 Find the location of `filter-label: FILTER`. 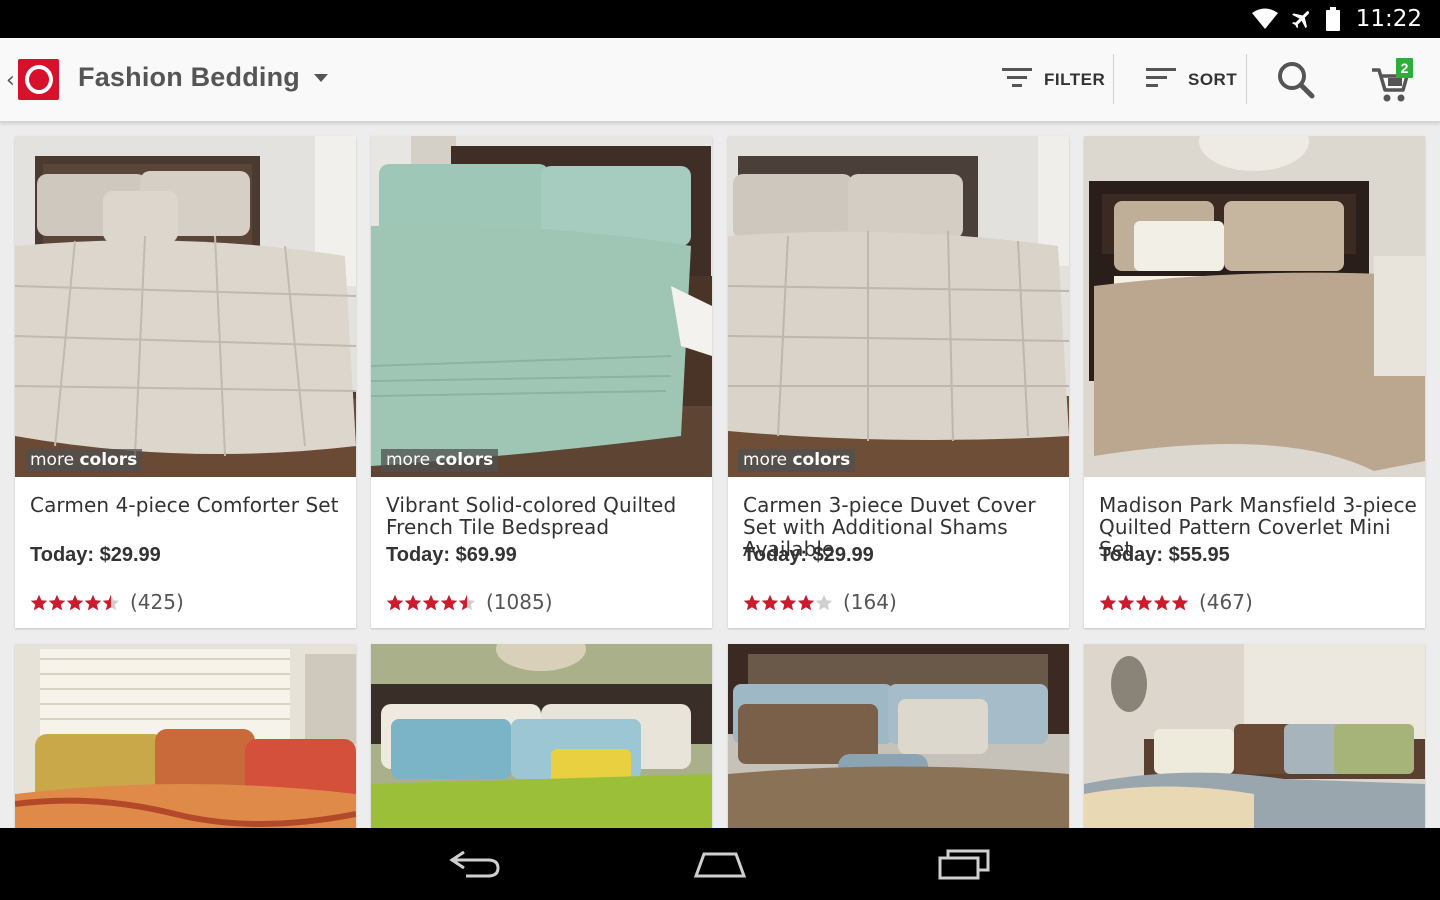

filter-label: FILTER is located at coordinates (1075, 79).